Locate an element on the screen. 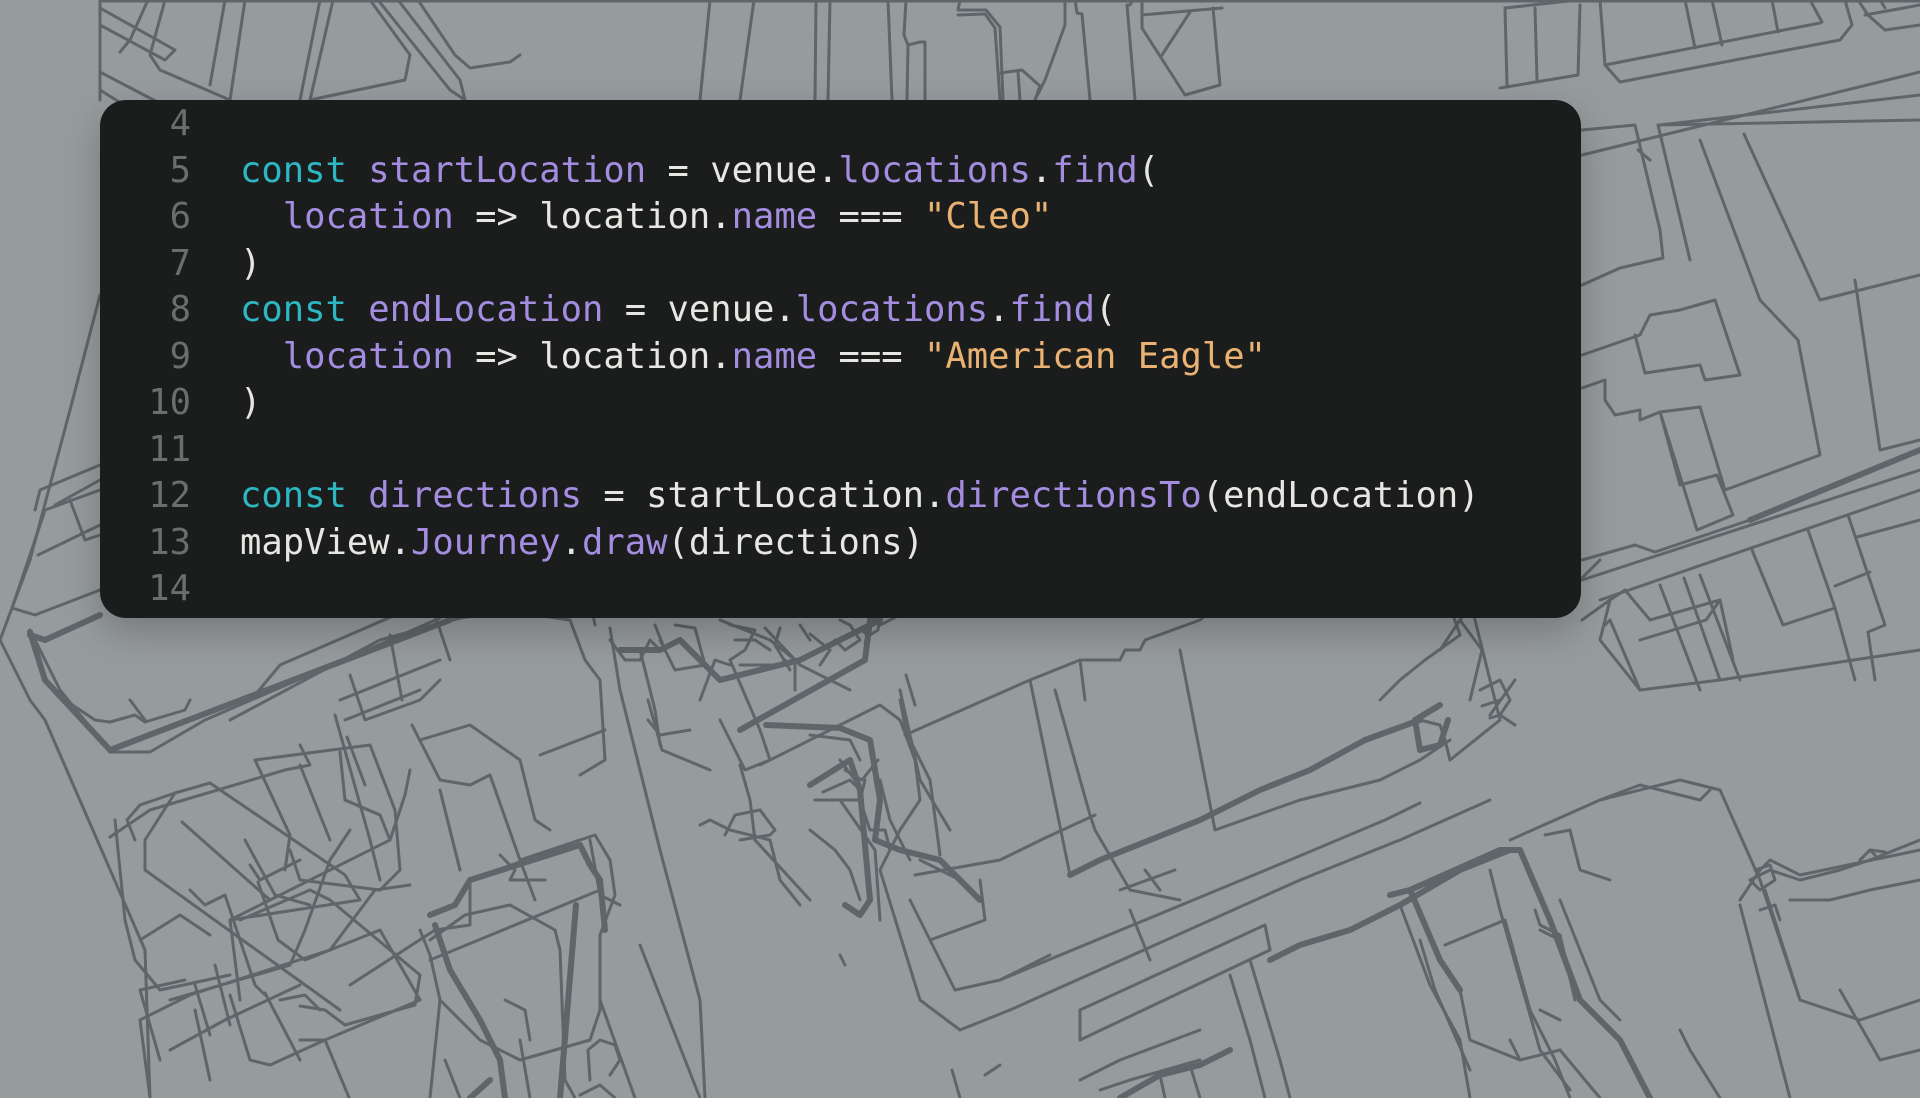 This screenshot has width=1920, height=1103. line-code: location => location.name === "Cleo" is located at coordinates (646, 217).